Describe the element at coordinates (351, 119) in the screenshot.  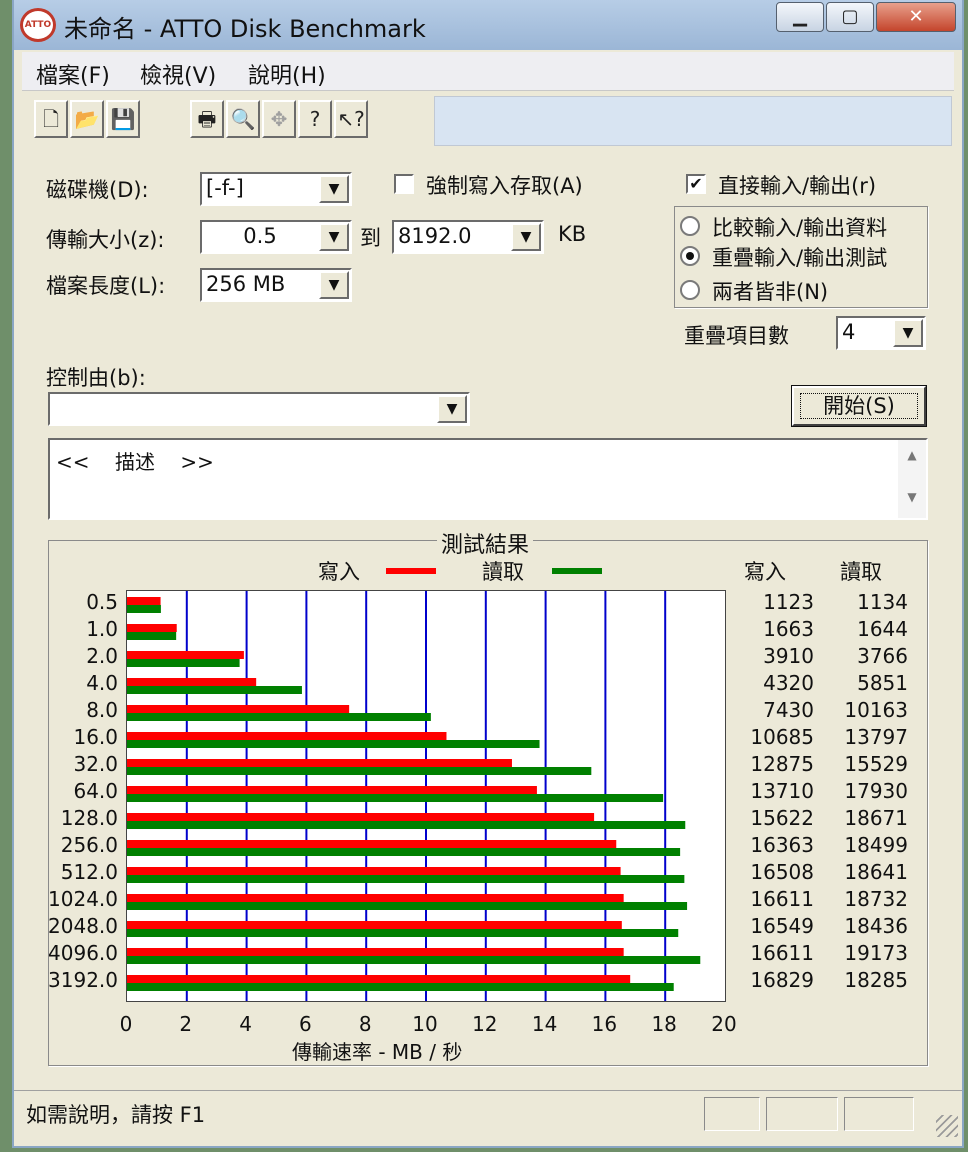
I see `context-help-icon: ↖?` at that location.